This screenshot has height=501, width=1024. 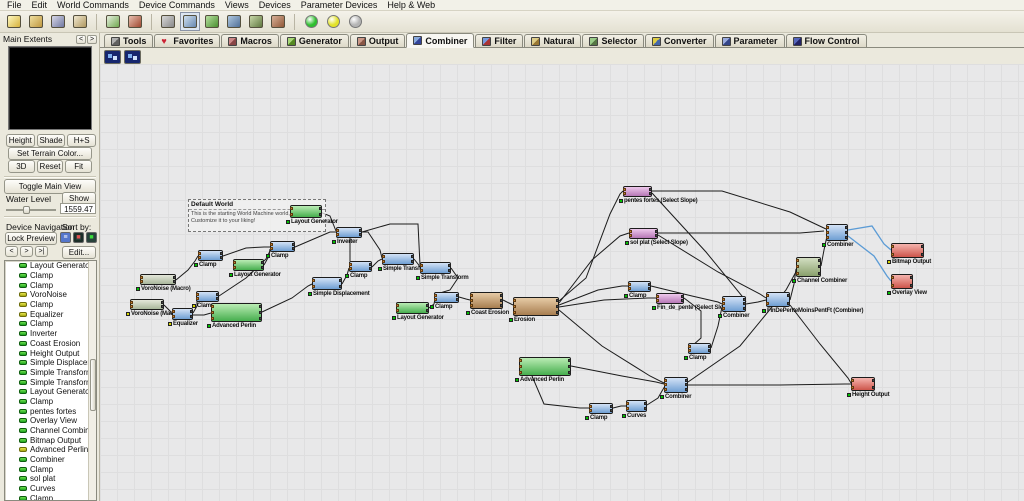 What do you see at coordinates (333, 21) in the screenshot?
I see `status-partial-light` at bounding box center [333, 21].